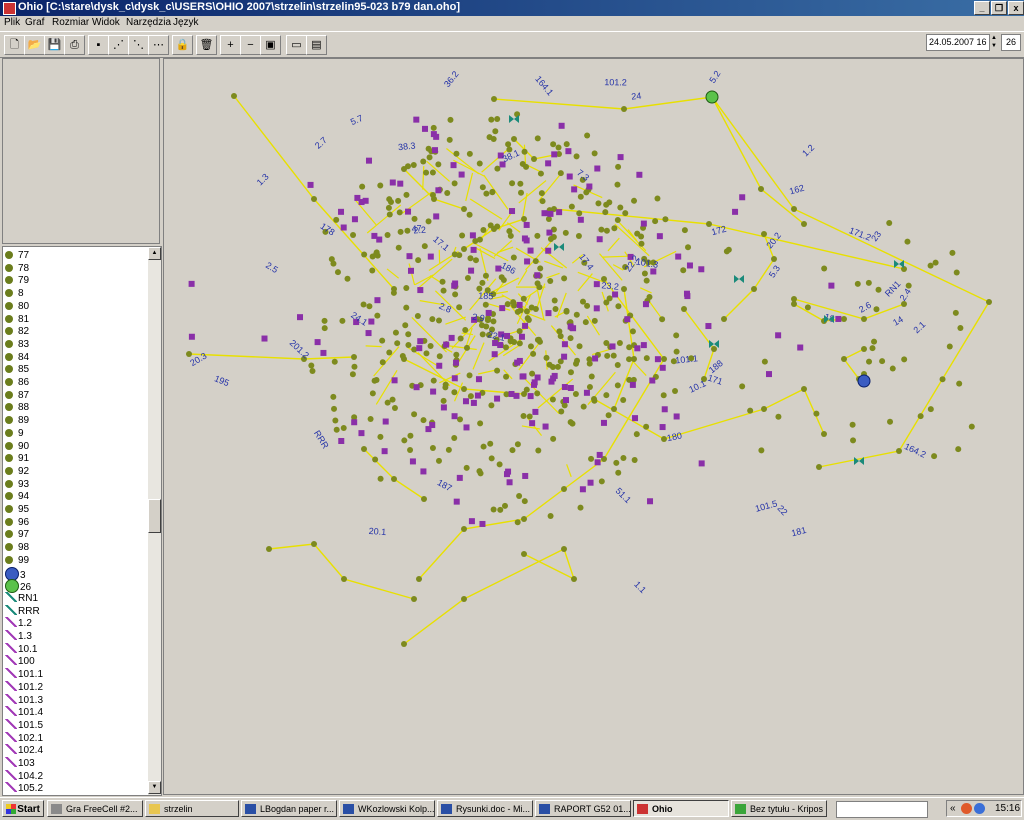 The height and width of the screenshot is (820, 1024). Describe the element at coordinates (24, 712) in the screenshot. I see `list-item: 101.4` at that location.